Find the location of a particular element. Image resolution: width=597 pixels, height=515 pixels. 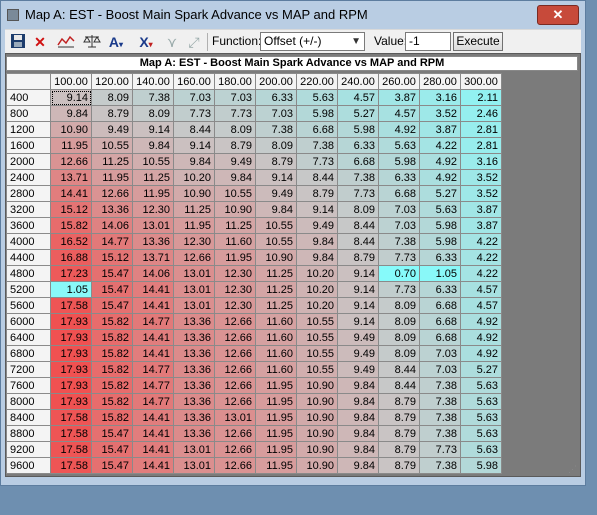

row-header: 9200 is located at coordinates (28, 449).